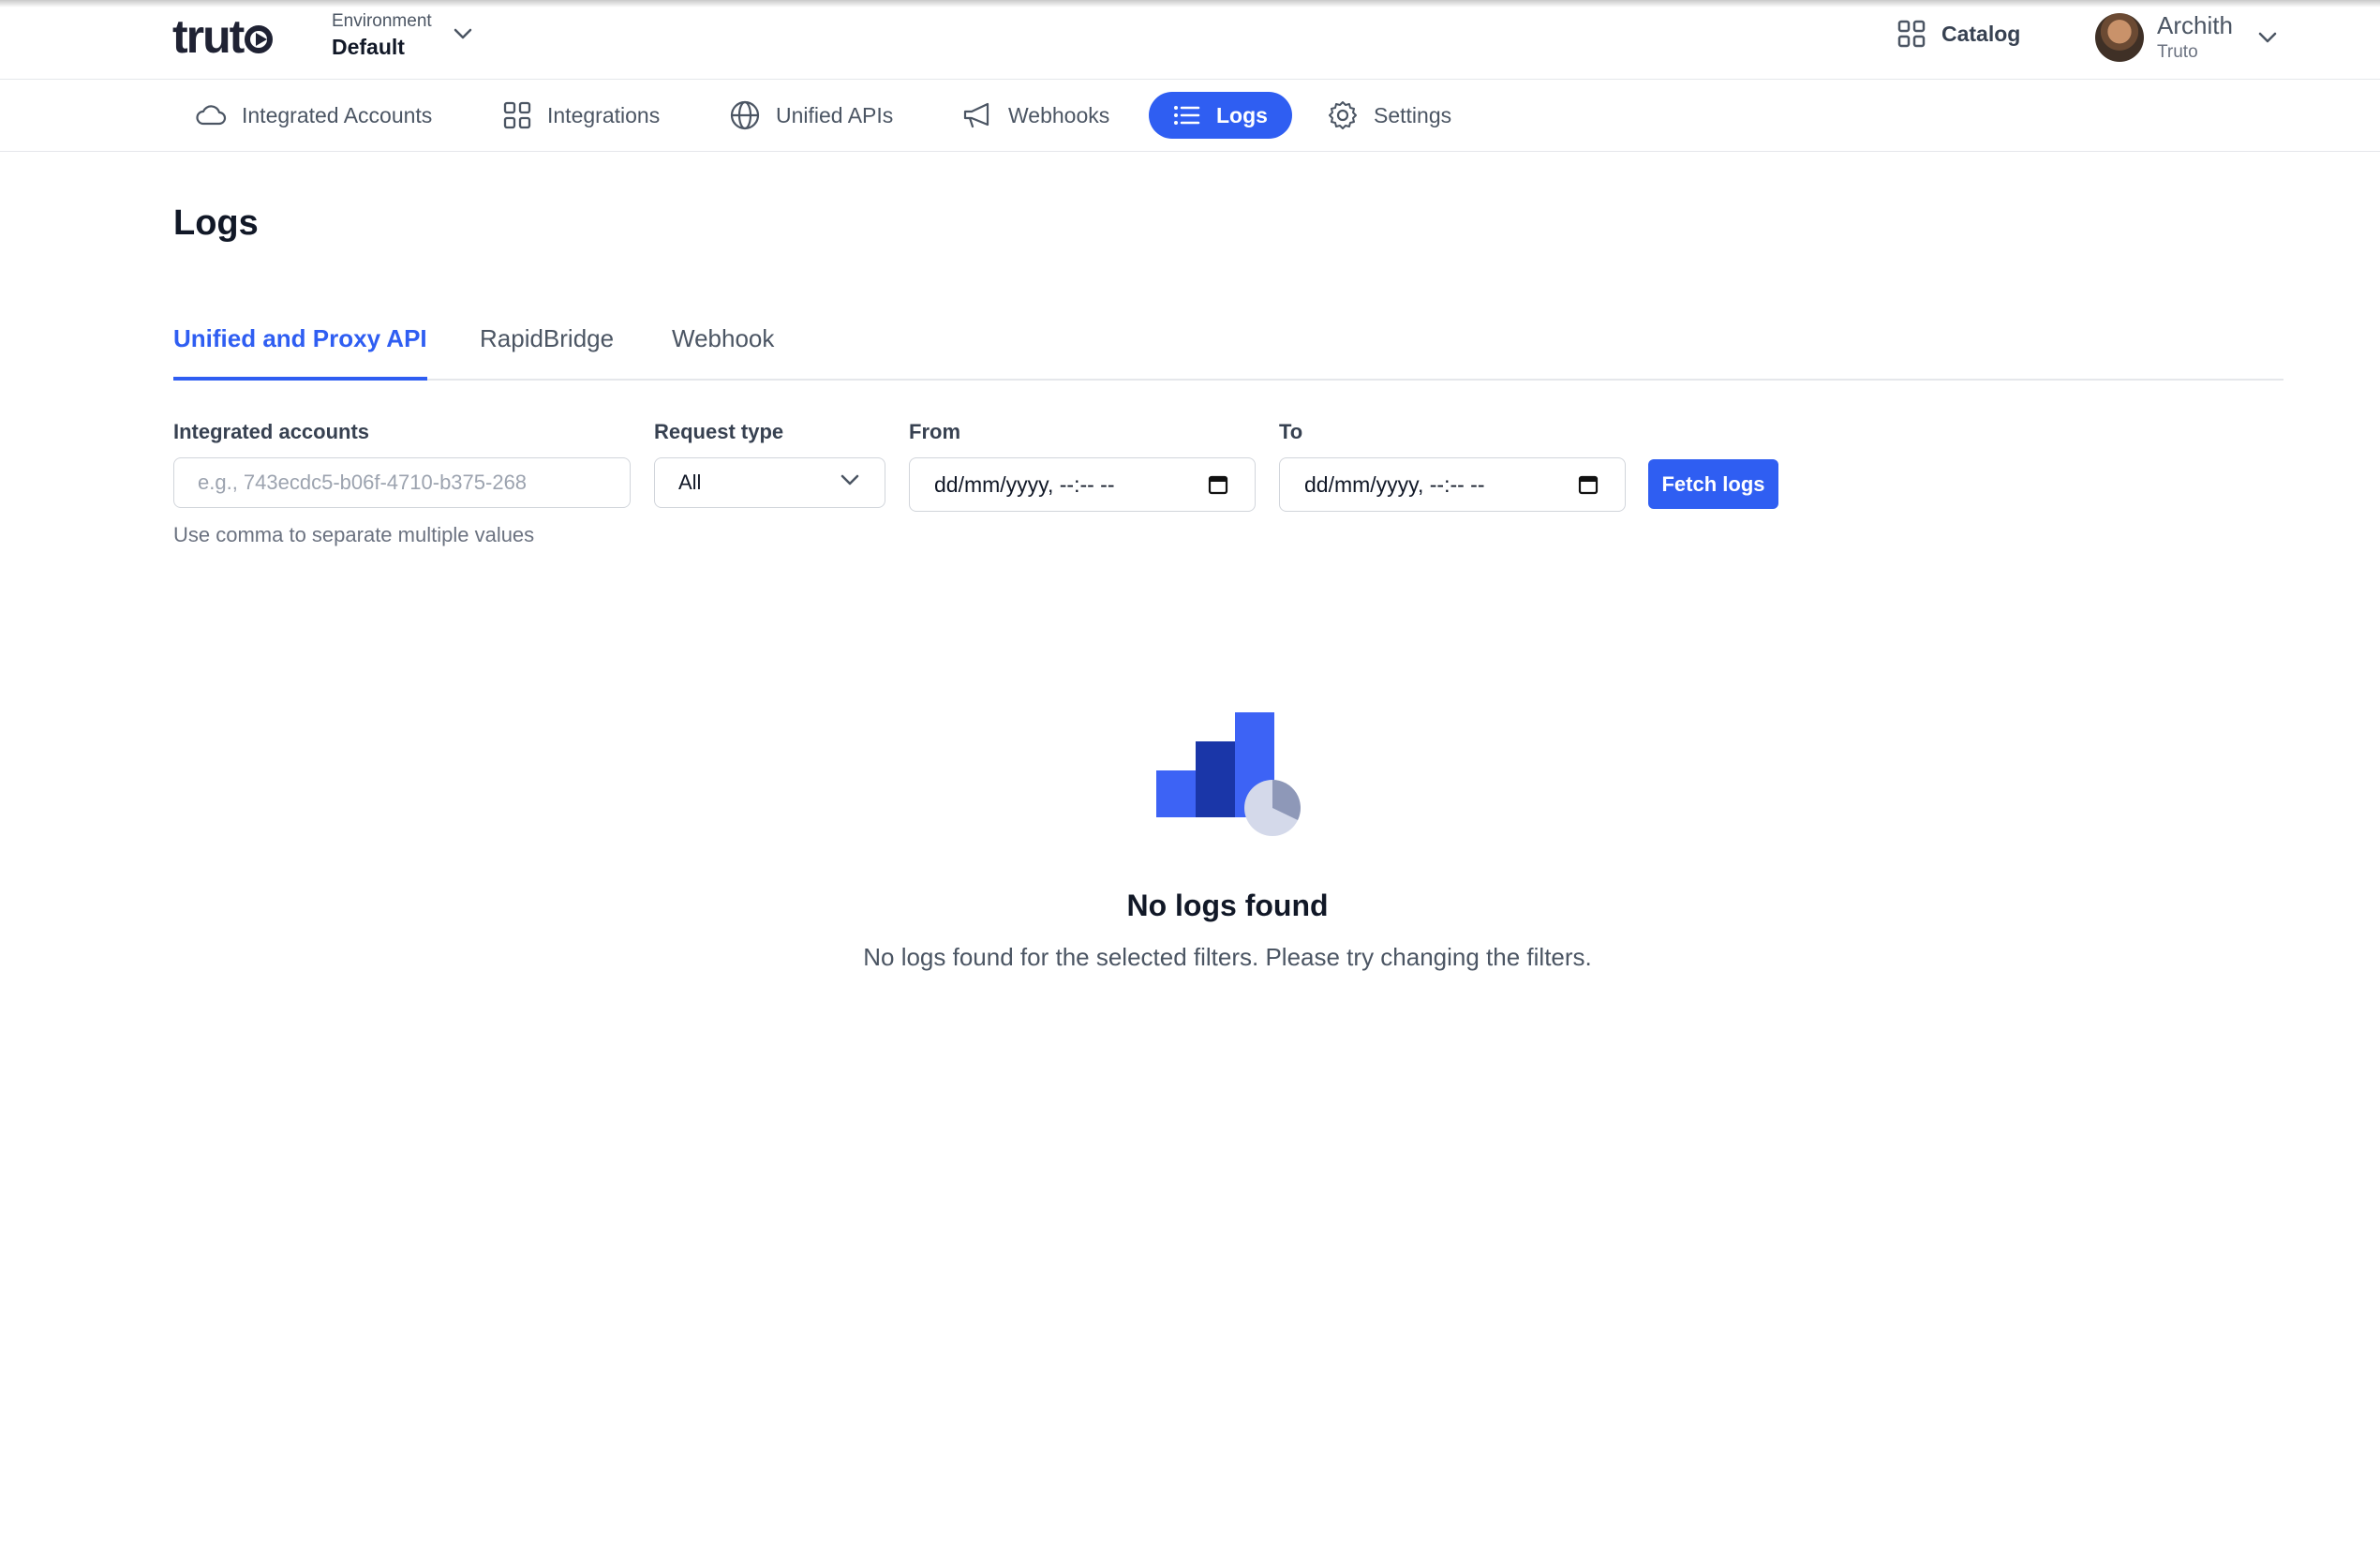 The width and height of the screenshot is (2380, 1554). I want to click on nav-label: Integrated Accounts, so click(337, 114).